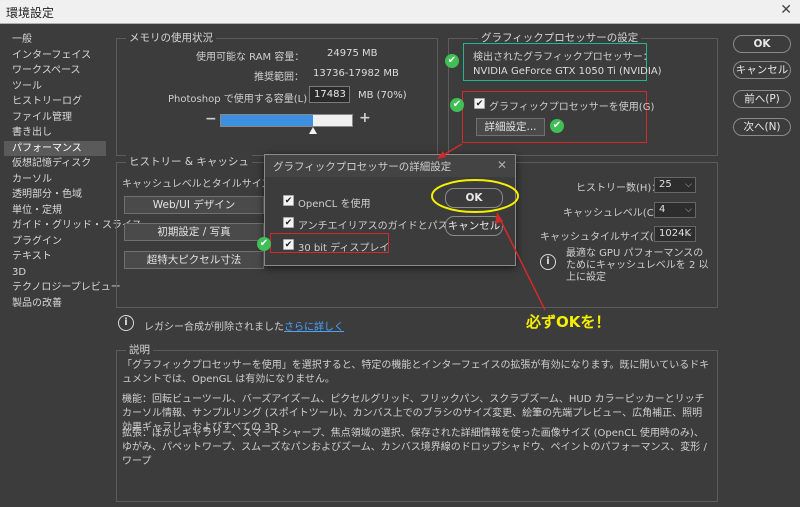 Image resolution: width=800 pixels, height=507 pixels. What do you see at coordinates (675, 234) in the screenshot?
I see `cache-tile-size-select: 1024K ⌵` at bounding box center [675, 234].